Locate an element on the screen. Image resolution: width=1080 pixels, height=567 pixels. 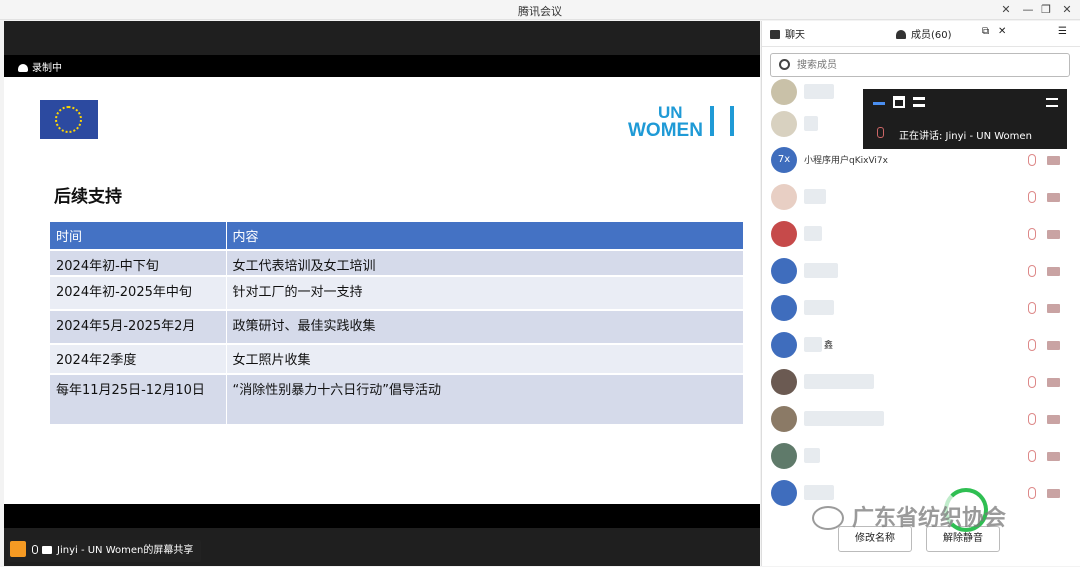
table-row: 每年11月25日-12月10日 “消除性别暴力十六日行动”倡导活动 is located at coordinates (397, 398).